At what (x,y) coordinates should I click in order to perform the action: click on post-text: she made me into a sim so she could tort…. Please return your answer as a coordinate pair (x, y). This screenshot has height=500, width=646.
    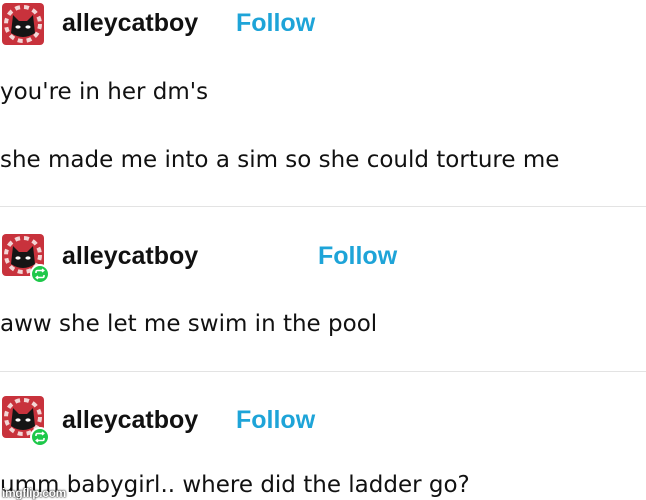
    Looking at the image, I should click on (280, 160).